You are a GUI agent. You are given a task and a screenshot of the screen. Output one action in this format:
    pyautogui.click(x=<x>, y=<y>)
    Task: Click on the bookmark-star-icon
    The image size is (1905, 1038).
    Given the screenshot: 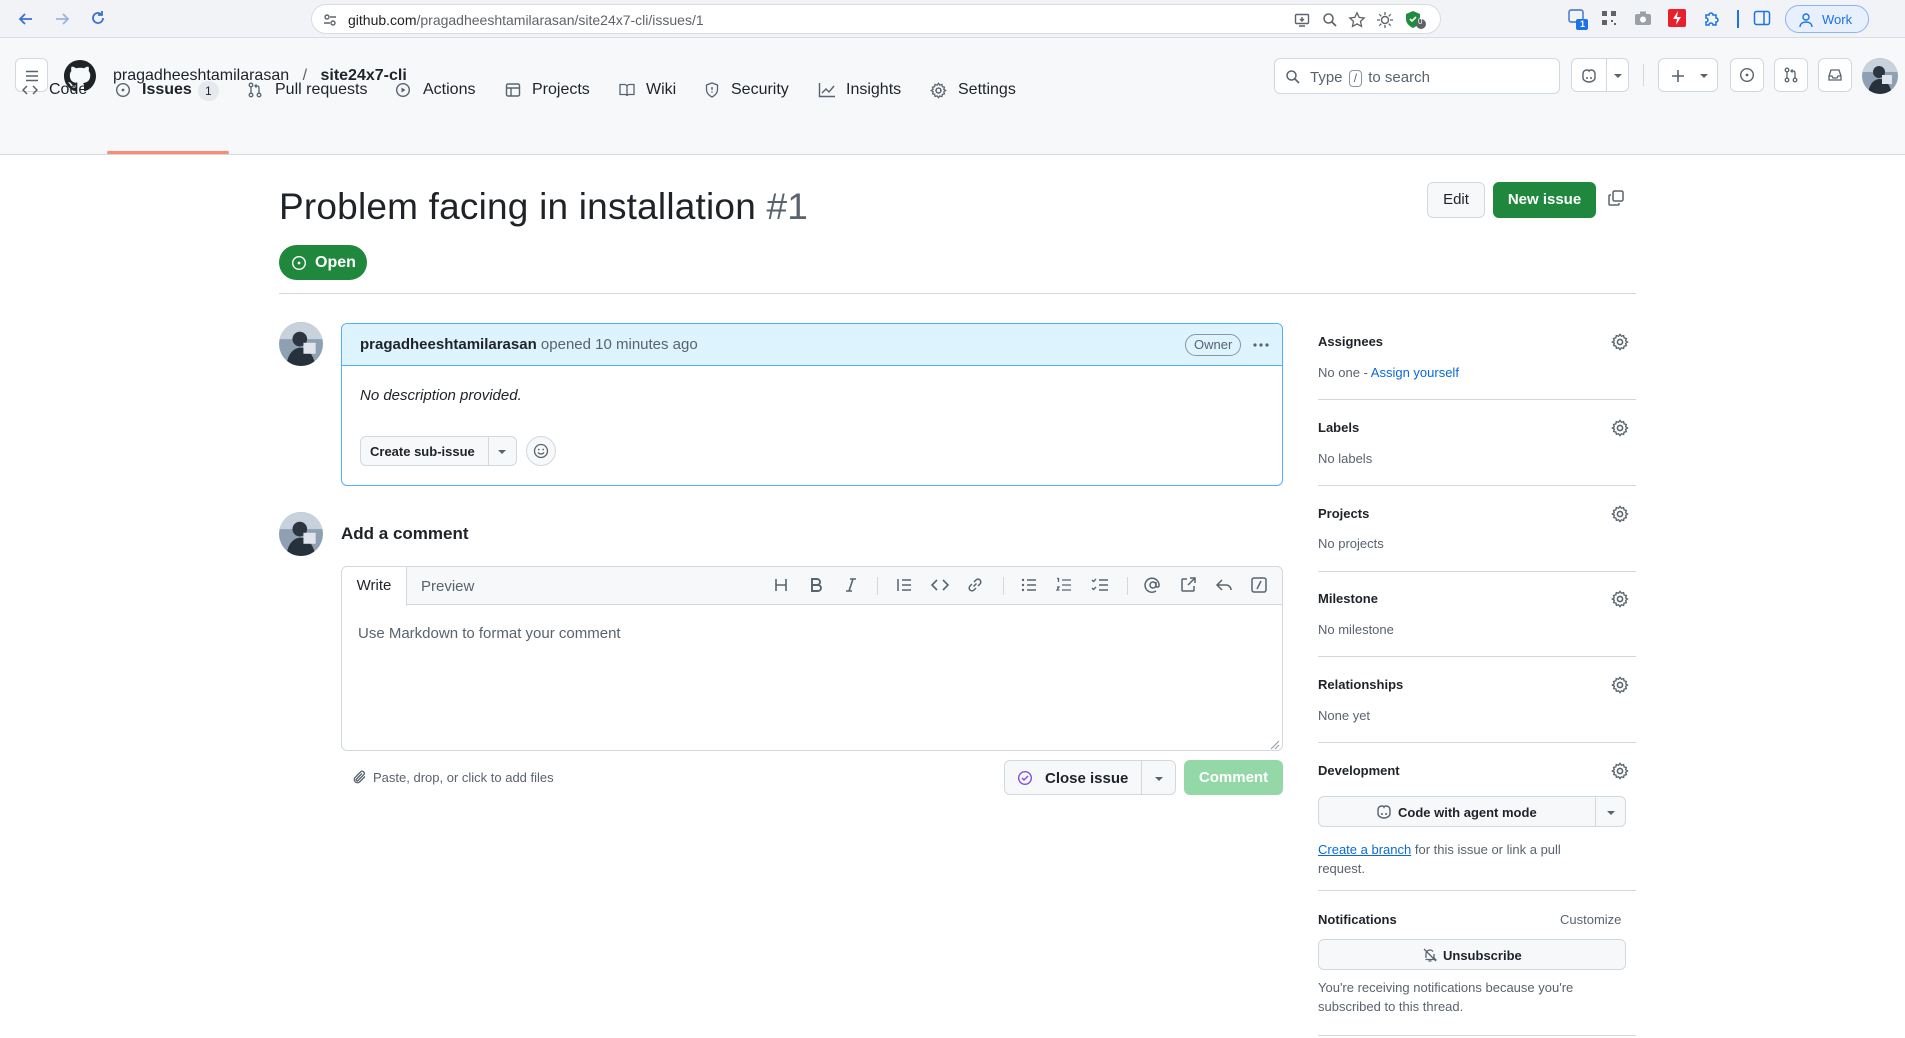 What is the action you would take?
    pyautogui.click(x=1357, y=20)
    